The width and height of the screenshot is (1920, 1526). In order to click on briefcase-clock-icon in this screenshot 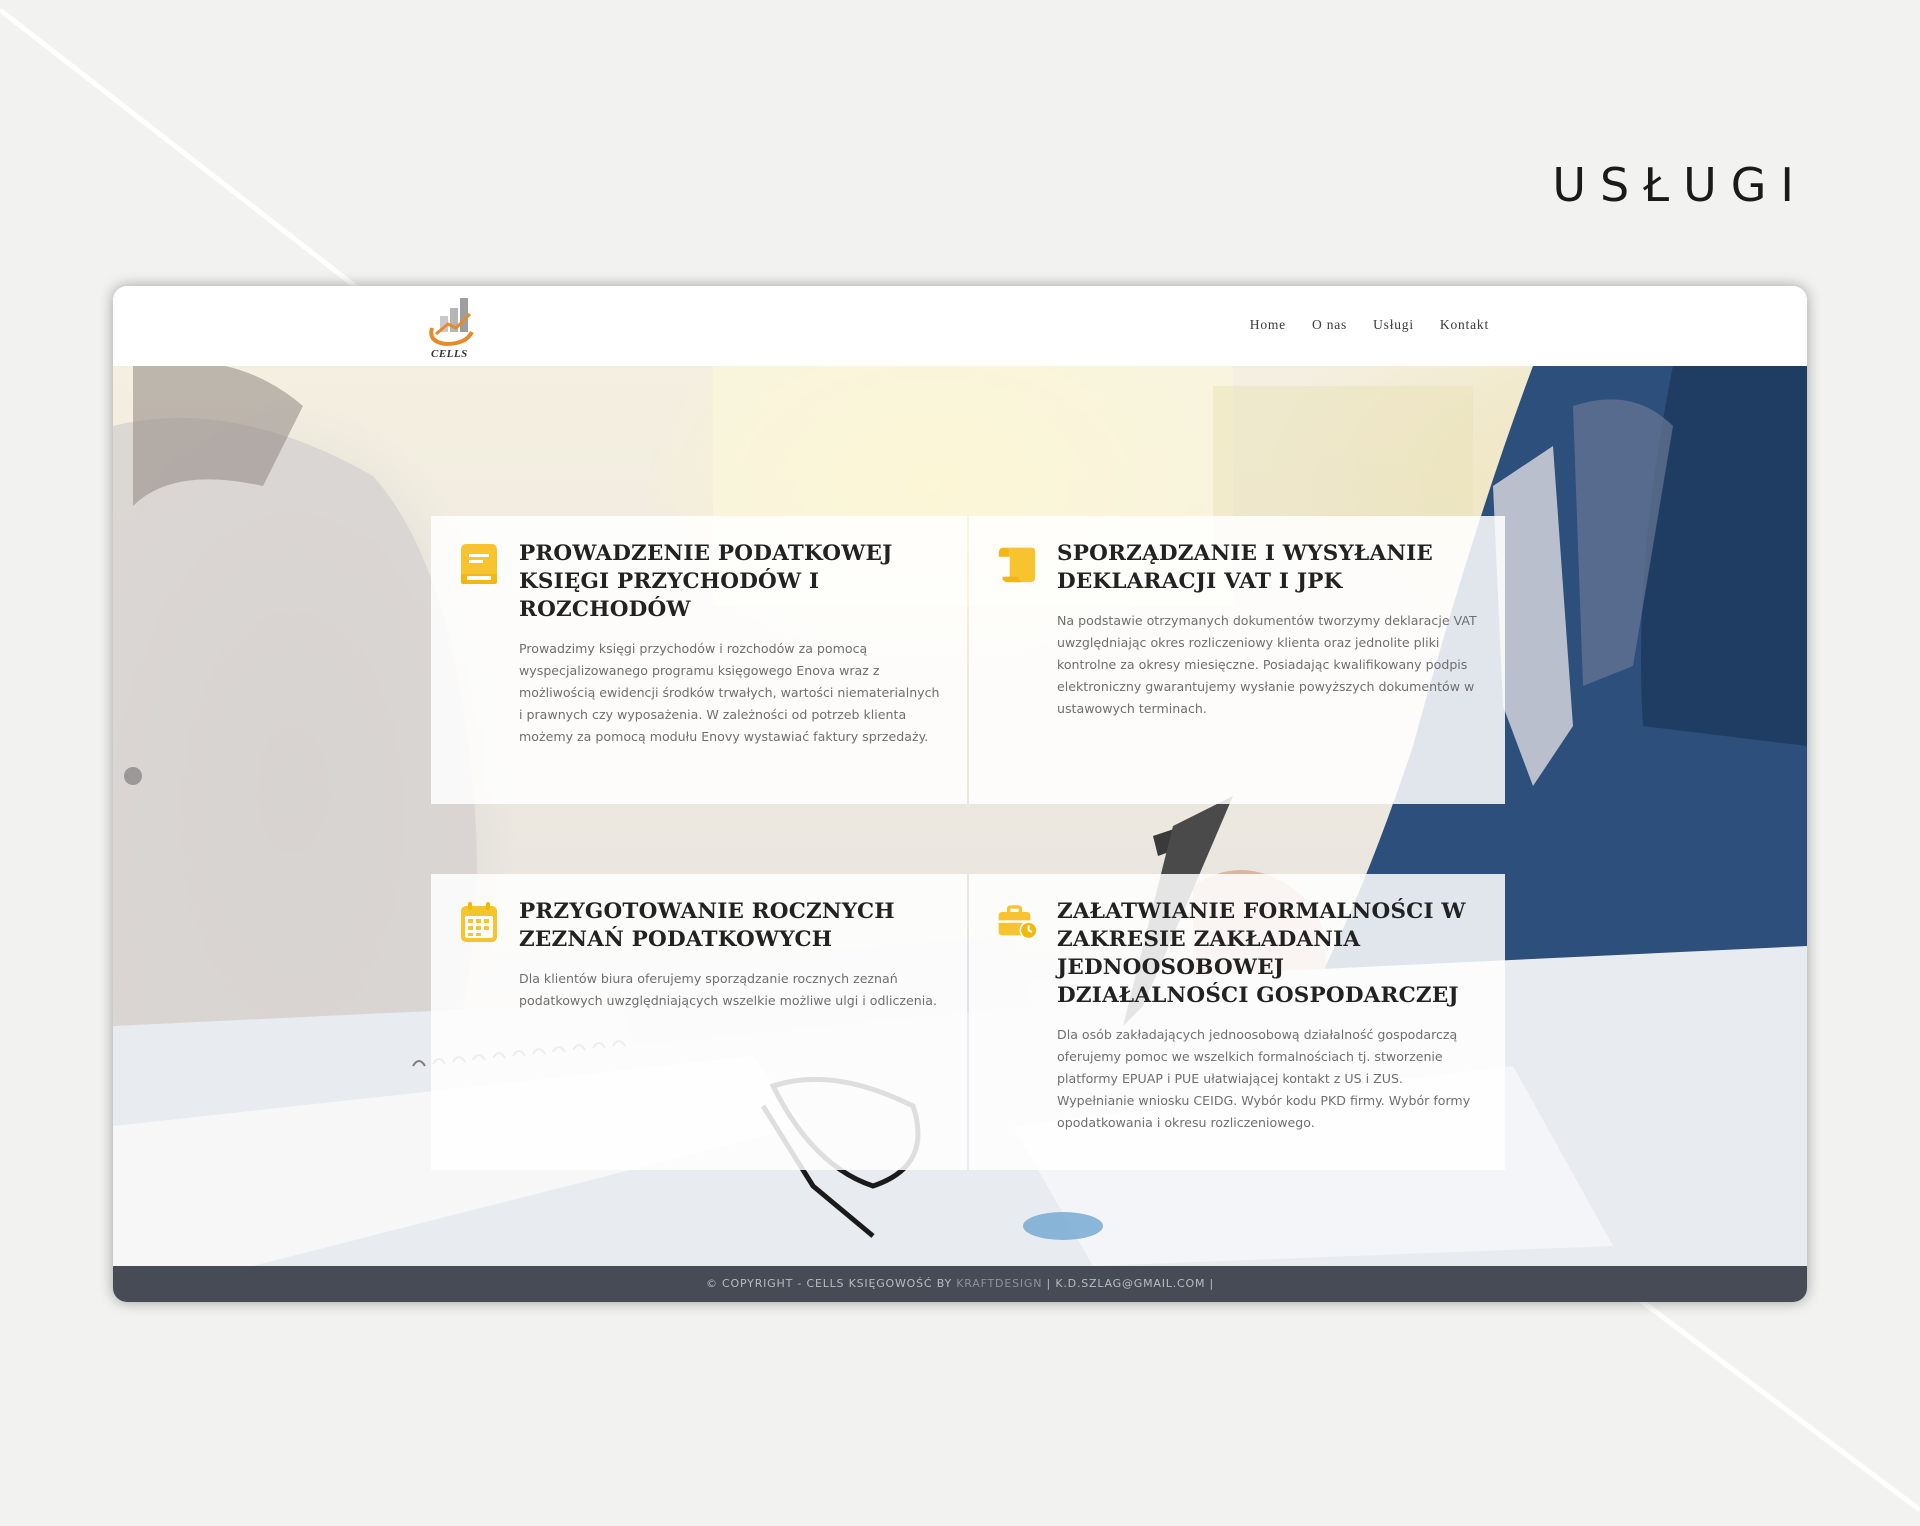, I will do `click(1017, 922)`.